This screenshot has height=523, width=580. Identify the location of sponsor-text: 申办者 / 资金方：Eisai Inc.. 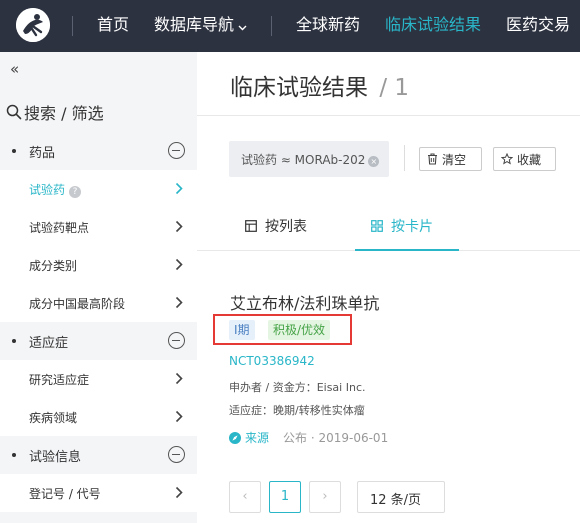
(297, 387).